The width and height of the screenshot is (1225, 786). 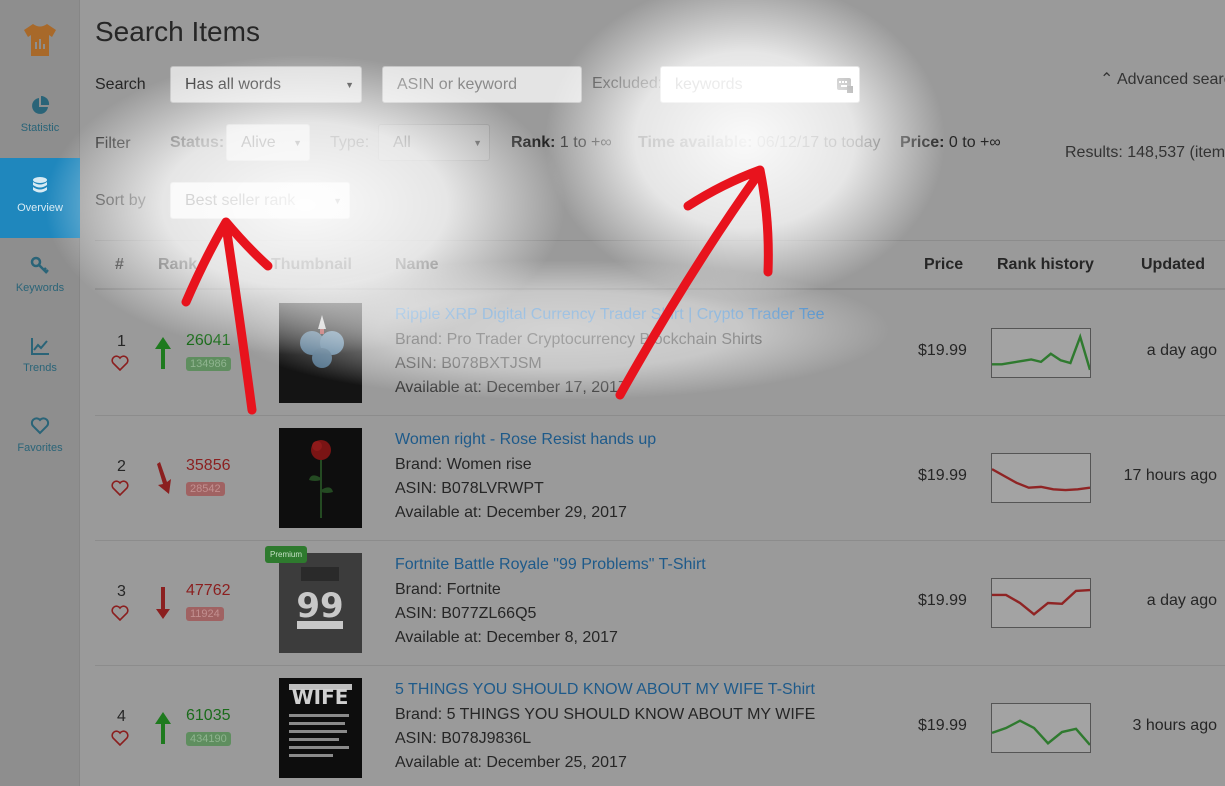 What do you see at coordinates (463, 464) in the screenshot?
I see `product-brand: Brand: Women rise` at bounding box center [463, 464].